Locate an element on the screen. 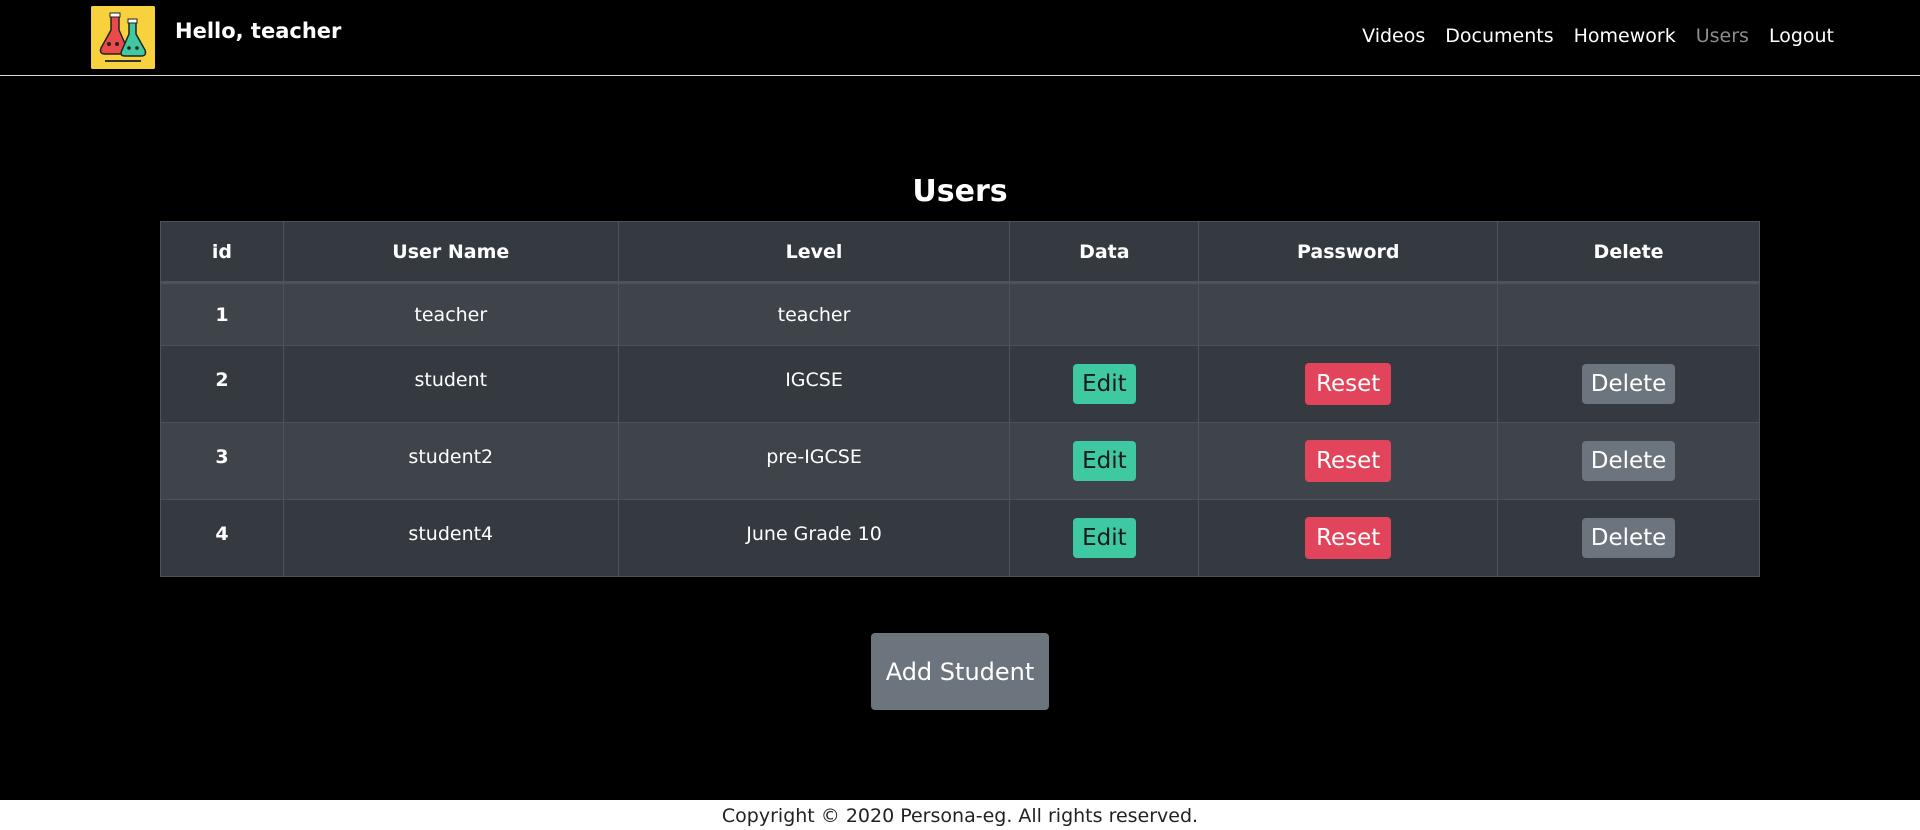  nav-menu: Videos Documents Homework Users Logout is located at coordinates (1588, 36).